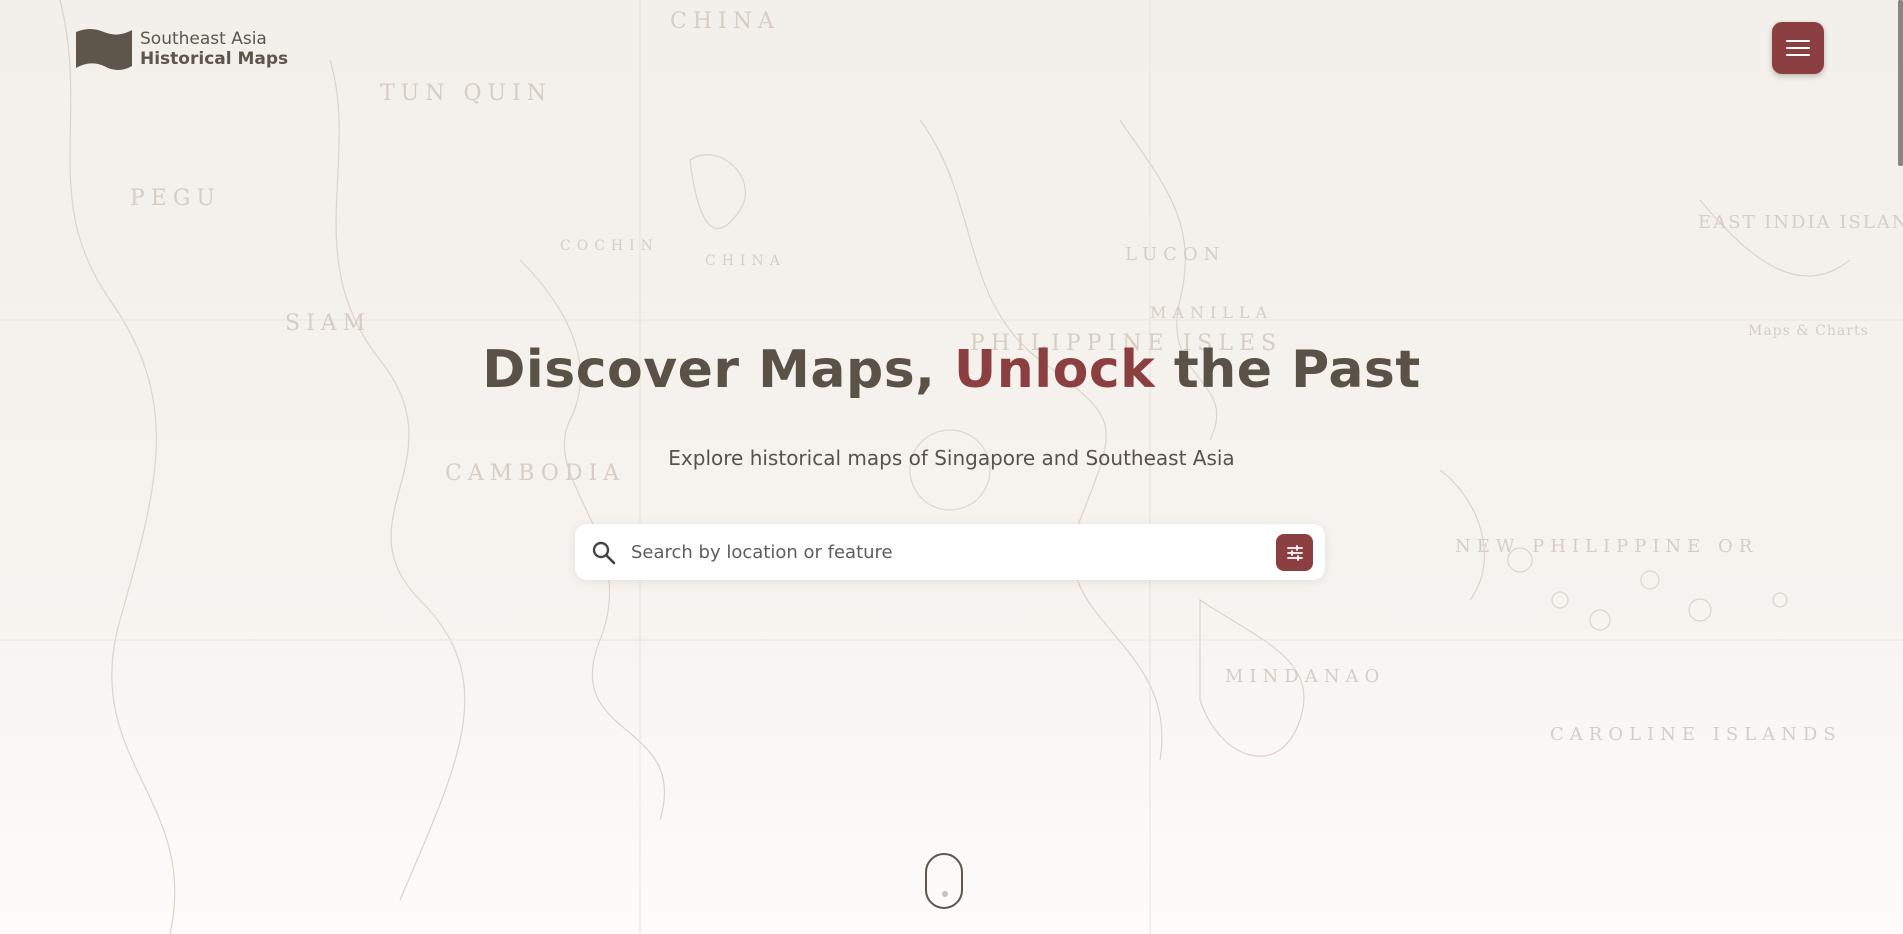 This screenshot has height=934, width=1903. I want to click on search-bar, so click(950, 552).